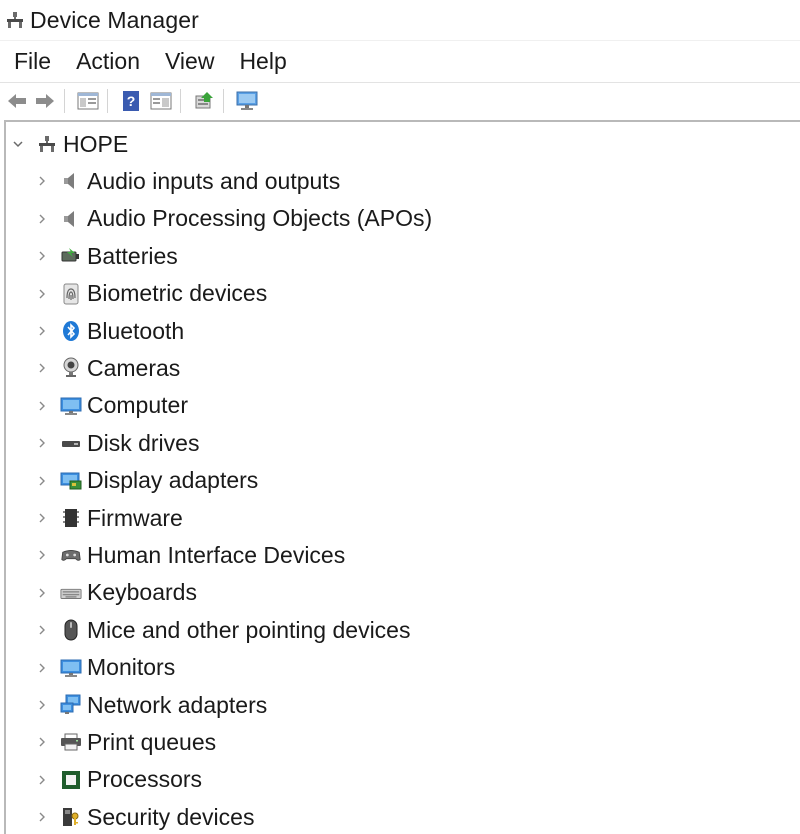 The height and width of the screenshot is (834, 800). Describe the element at coordinates (31, 61) in the screenshot. I see `menu-file: File` at that location.